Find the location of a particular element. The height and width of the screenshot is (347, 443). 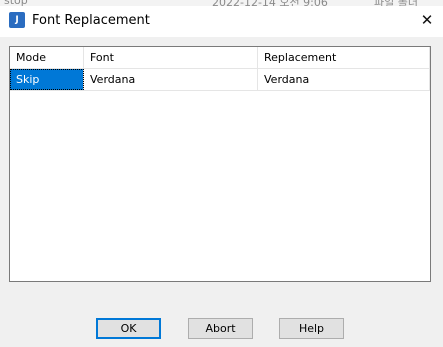

list-header: Mode Font Replacement is located at coordinates (220, 58).